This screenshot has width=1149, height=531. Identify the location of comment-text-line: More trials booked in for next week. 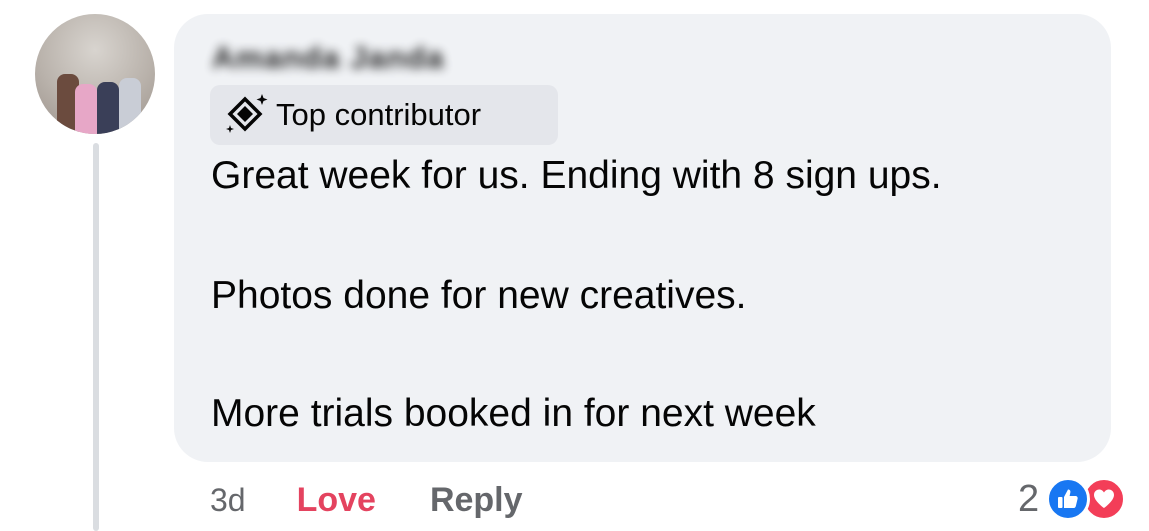
(513, 413).